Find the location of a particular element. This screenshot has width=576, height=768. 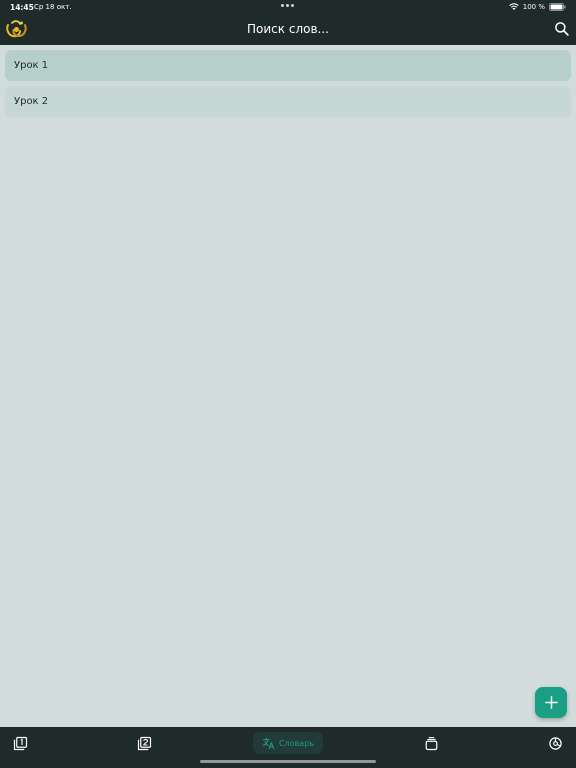

lesson-item-2: Урок 2 is located at coordinates (288, 101).